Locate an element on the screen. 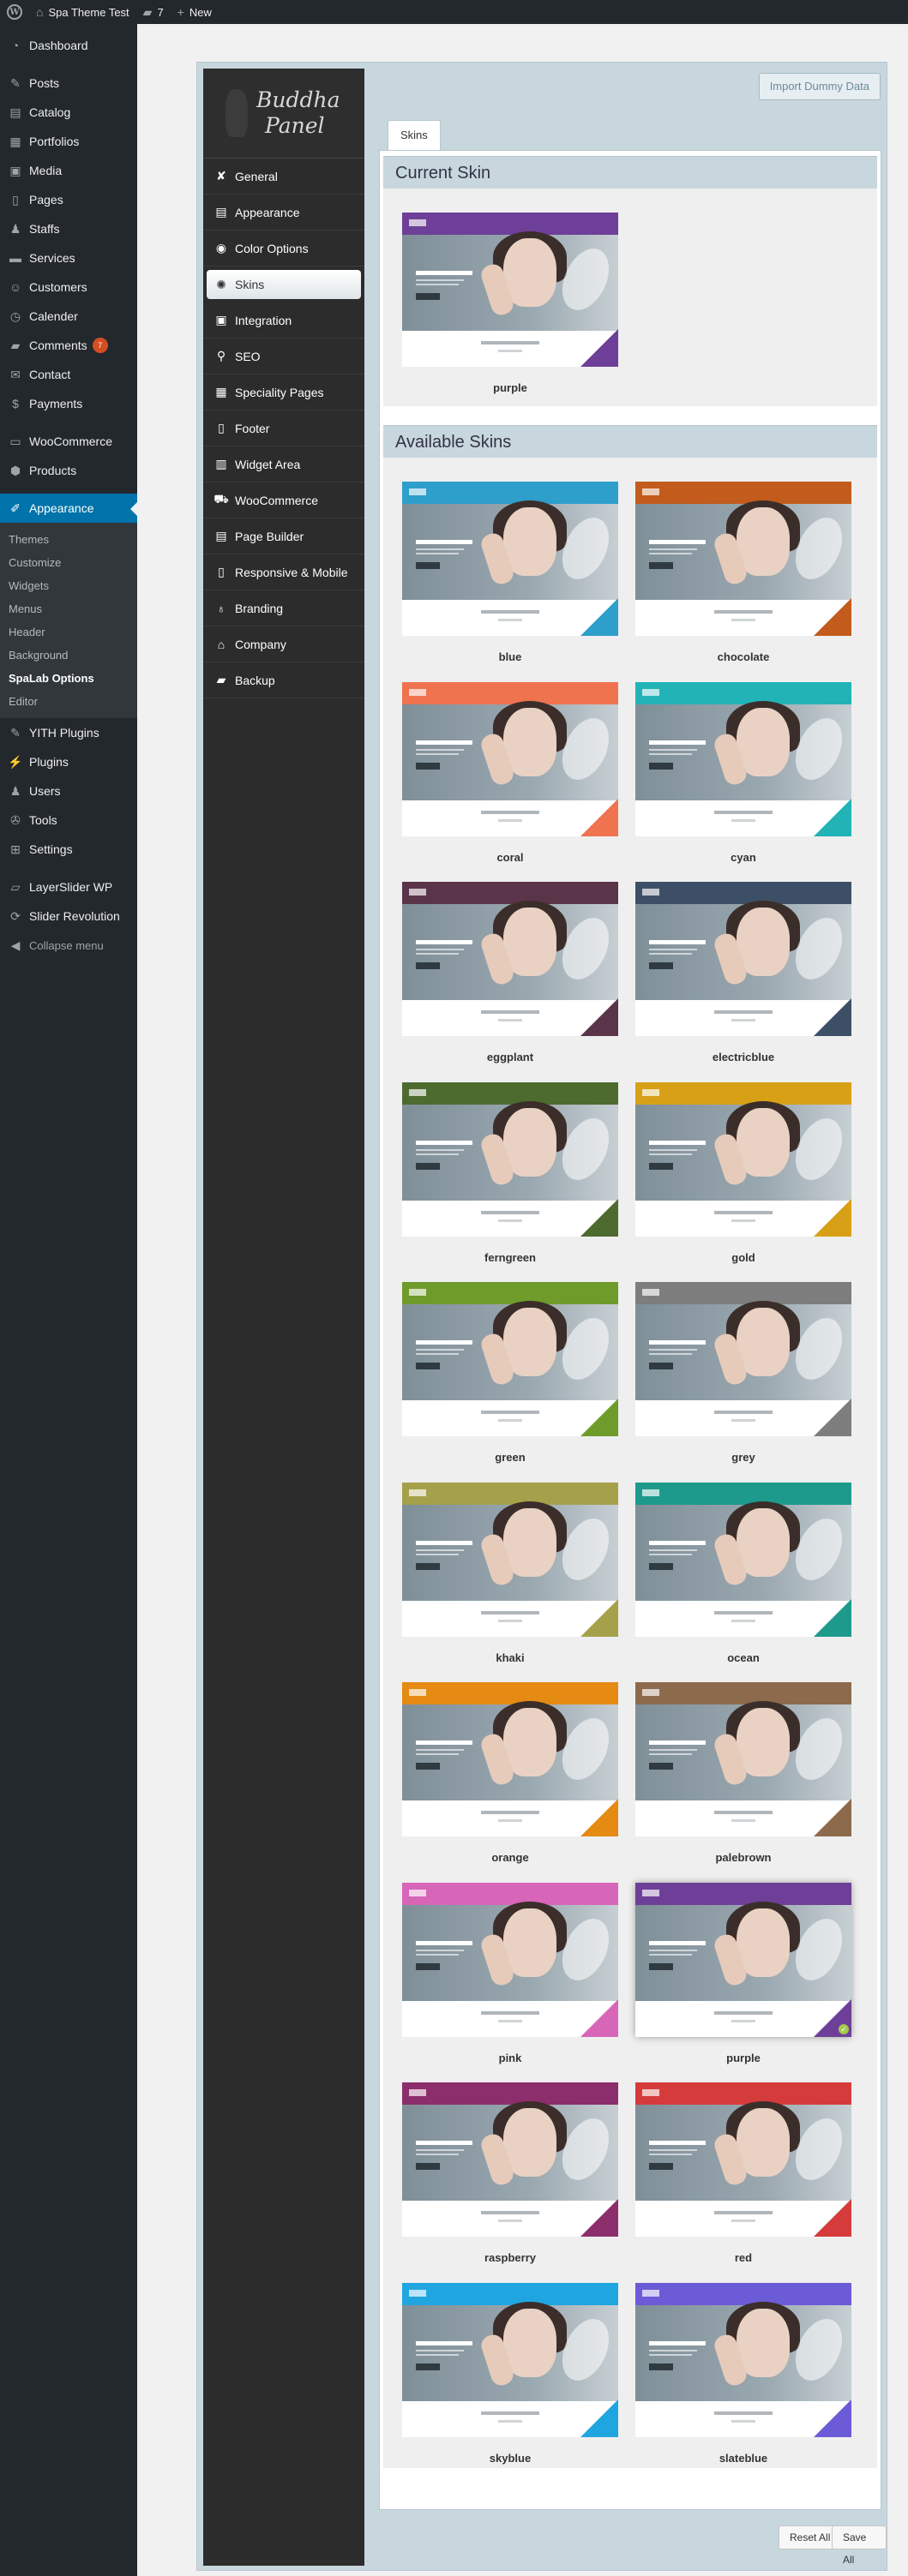 The width and height of the screenshot is (908, 2576). panel-nav-color-options: ◉ Color Options is located at coordinates (283, 249).